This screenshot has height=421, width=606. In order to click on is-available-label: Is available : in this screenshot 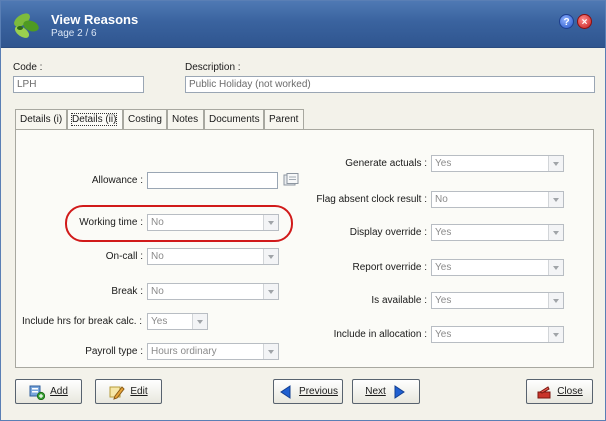, I will do `click(399, 300)`.